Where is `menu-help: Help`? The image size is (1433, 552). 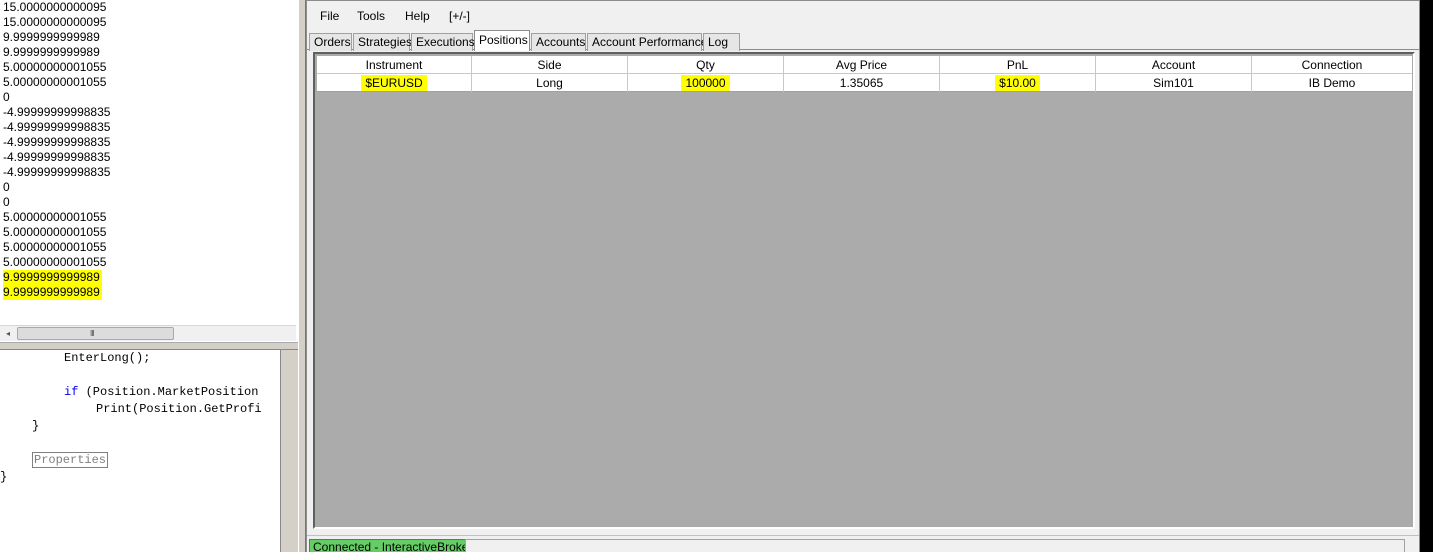 menu-help: Help is located at coordinates (417, 16).